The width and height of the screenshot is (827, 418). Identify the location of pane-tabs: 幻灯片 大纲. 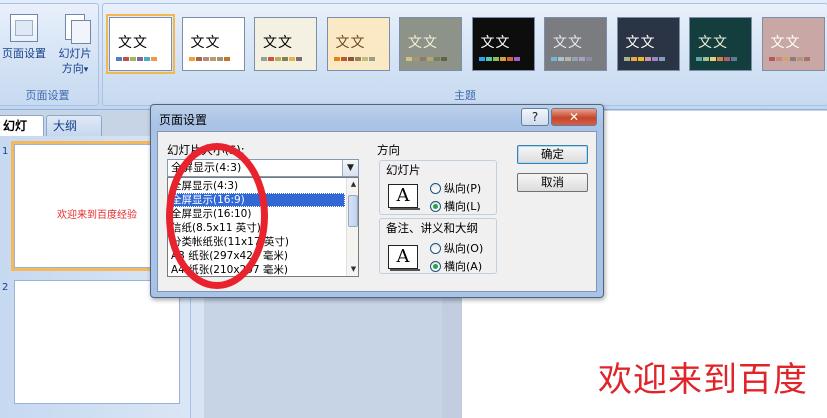
(52, 134).